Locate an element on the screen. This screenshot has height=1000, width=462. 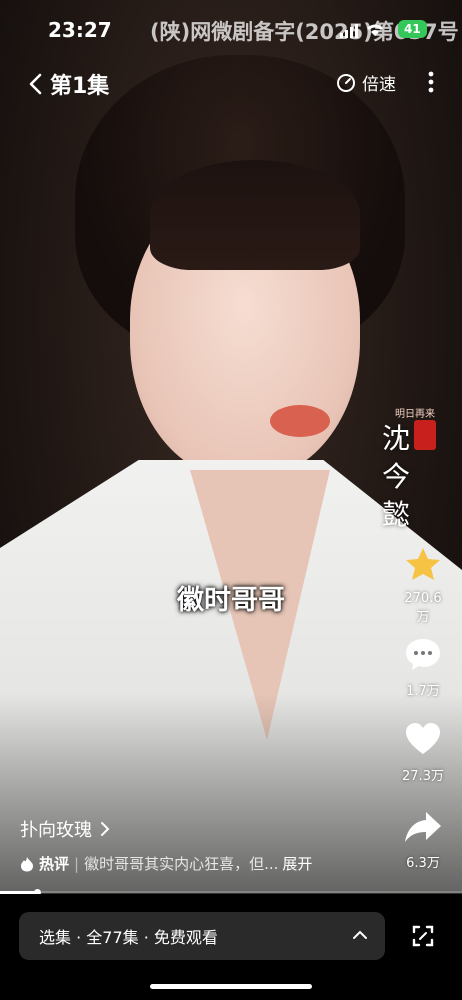
back-chevron-icon is located at coordinates (35, 84).